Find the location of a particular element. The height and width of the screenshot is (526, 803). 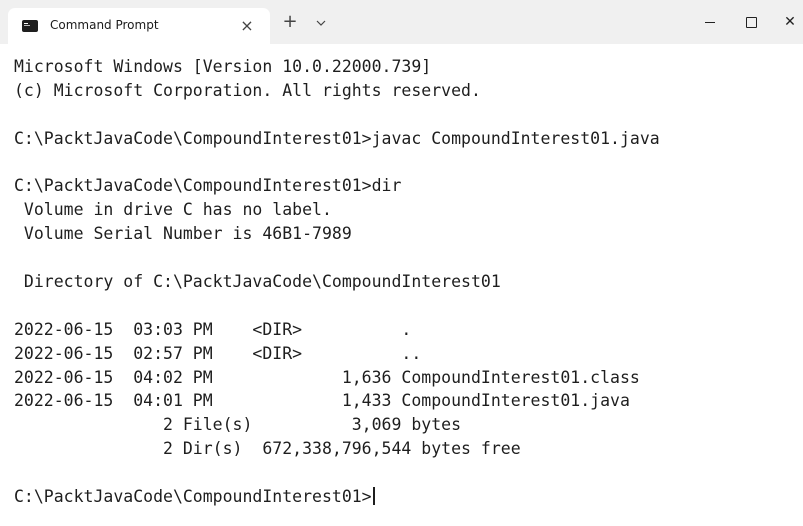

plus-icon: + is located at coordinates (290, 21).